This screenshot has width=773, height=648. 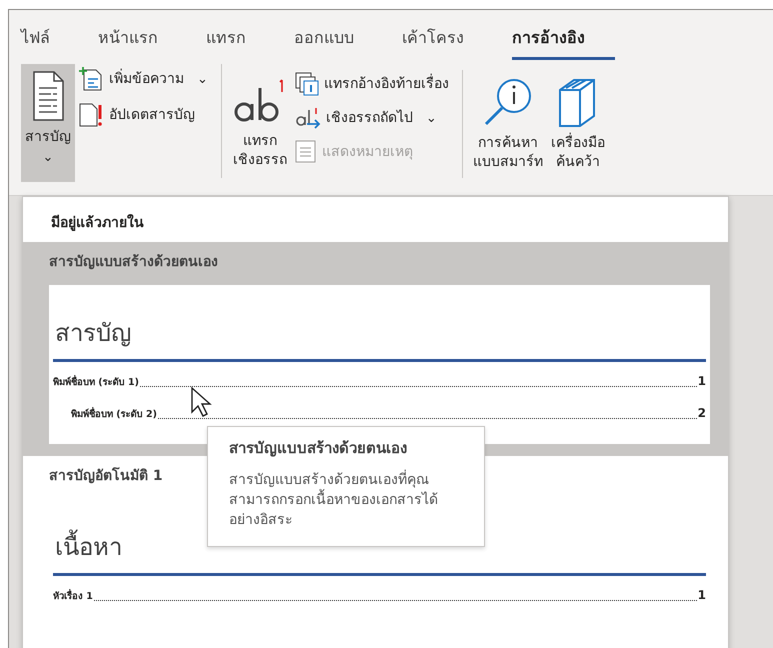 I want to click on ribbon-button: เชิงอรรถถัดไป ⌄, so click(x=372, y=118).